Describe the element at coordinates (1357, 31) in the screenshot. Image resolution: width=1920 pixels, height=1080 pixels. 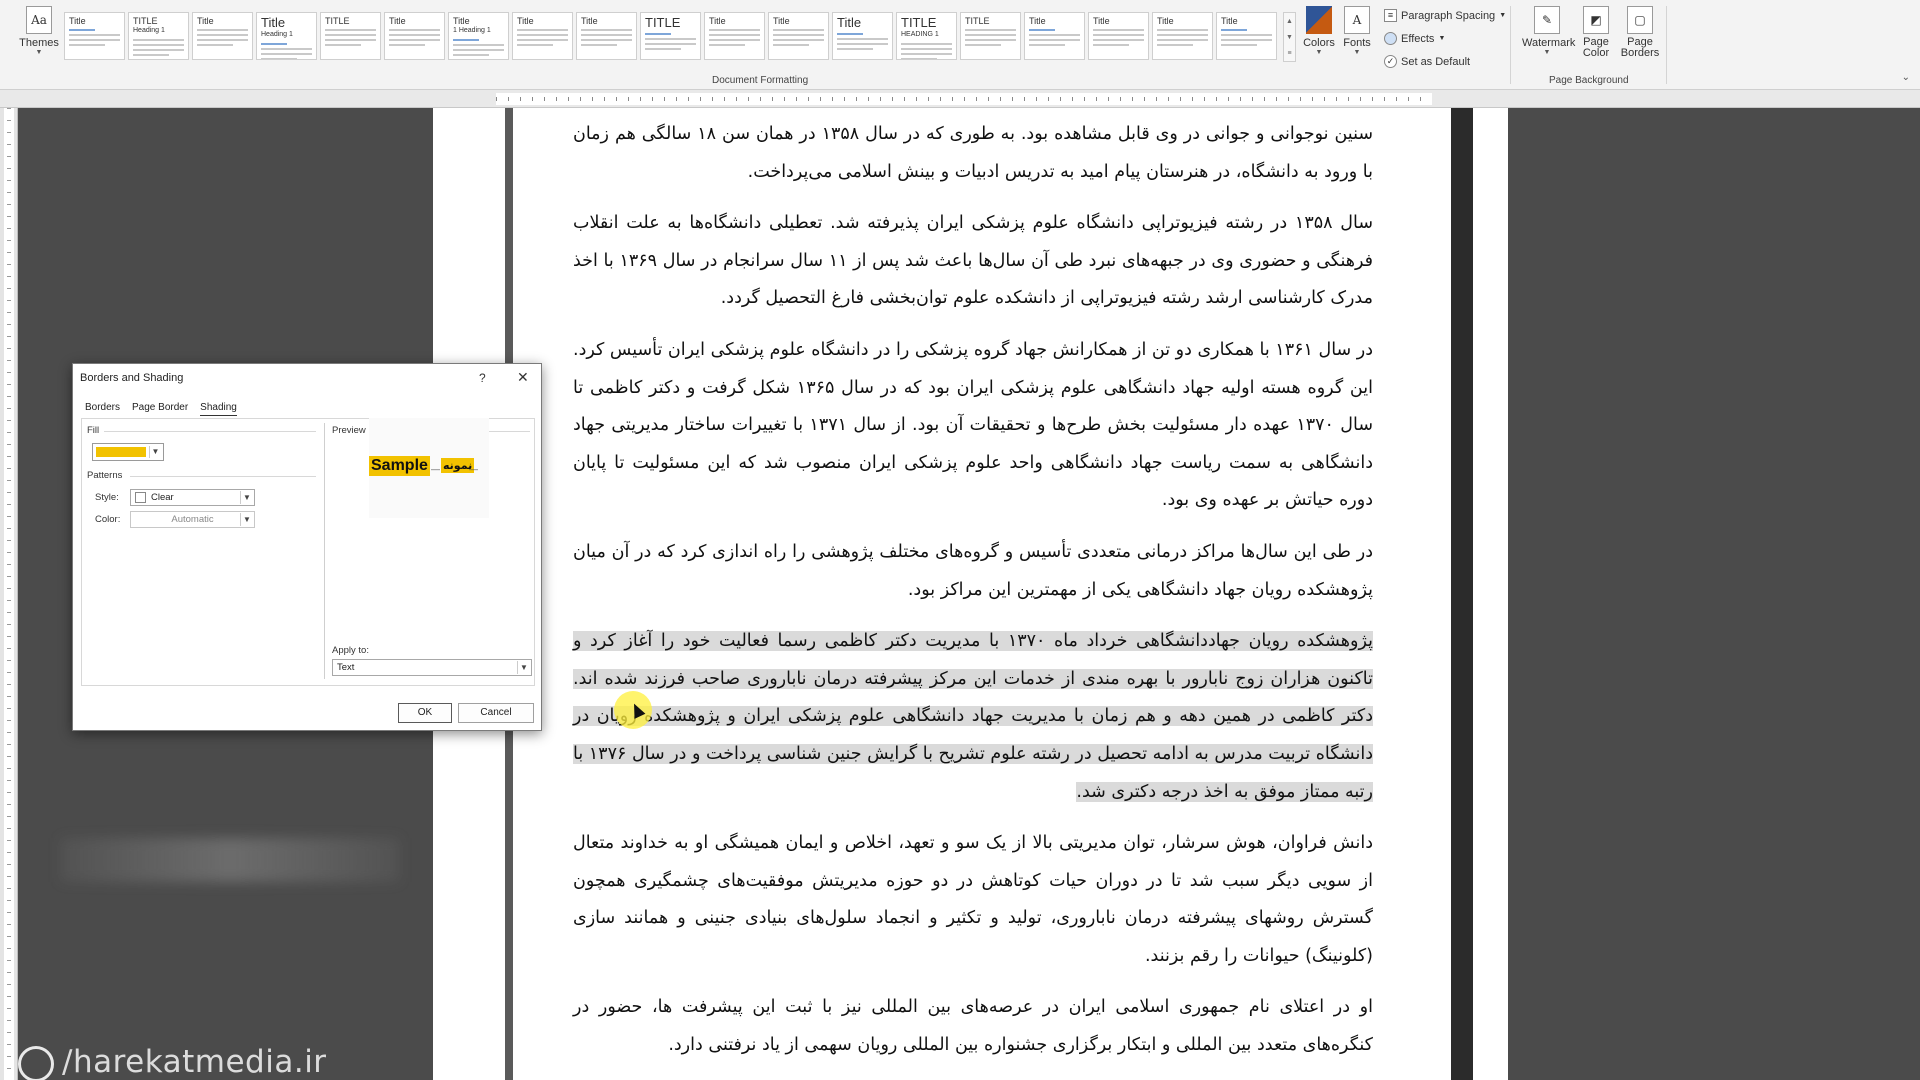
I see `fonts-button: A Fonts ▼` at that location.